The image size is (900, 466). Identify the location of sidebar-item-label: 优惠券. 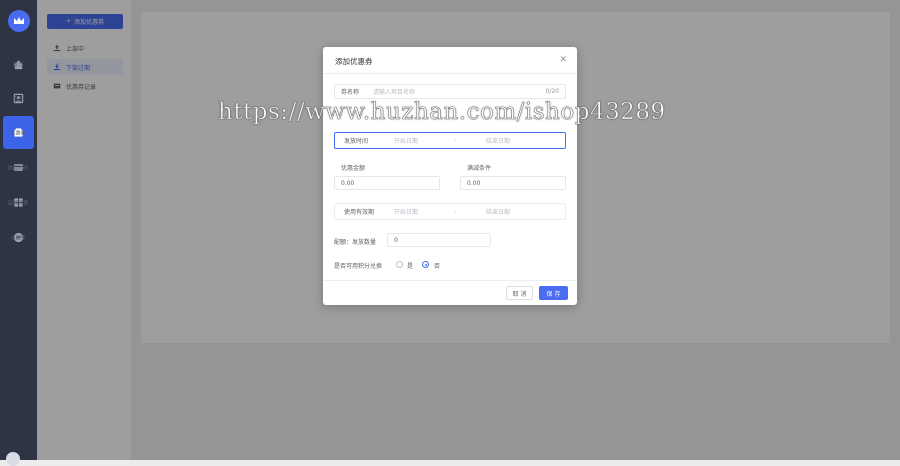
(18, 133).